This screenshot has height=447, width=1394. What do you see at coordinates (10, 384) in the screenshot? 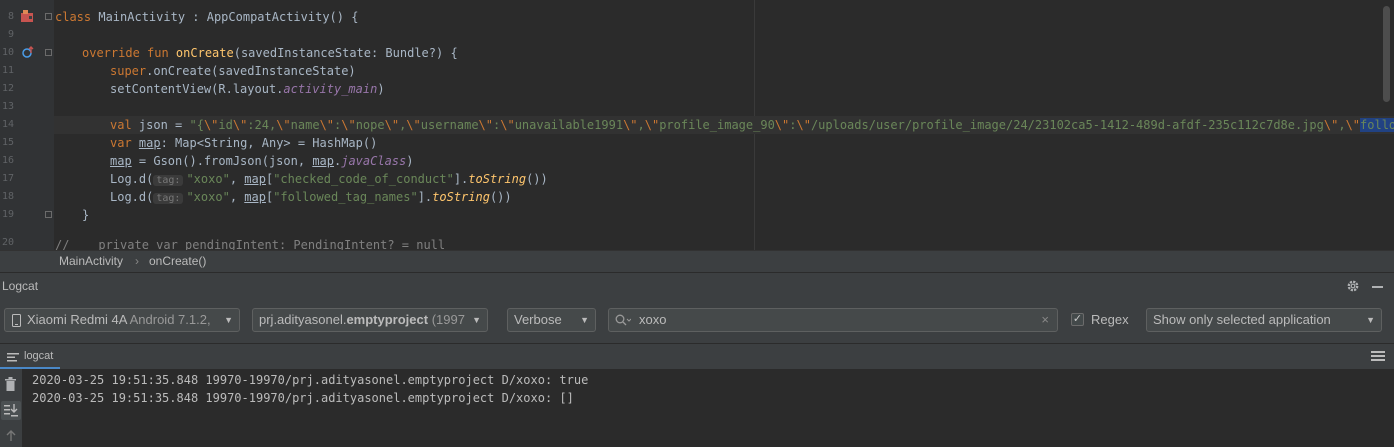
I see `trash-icon` at bounding box center [10, 384].